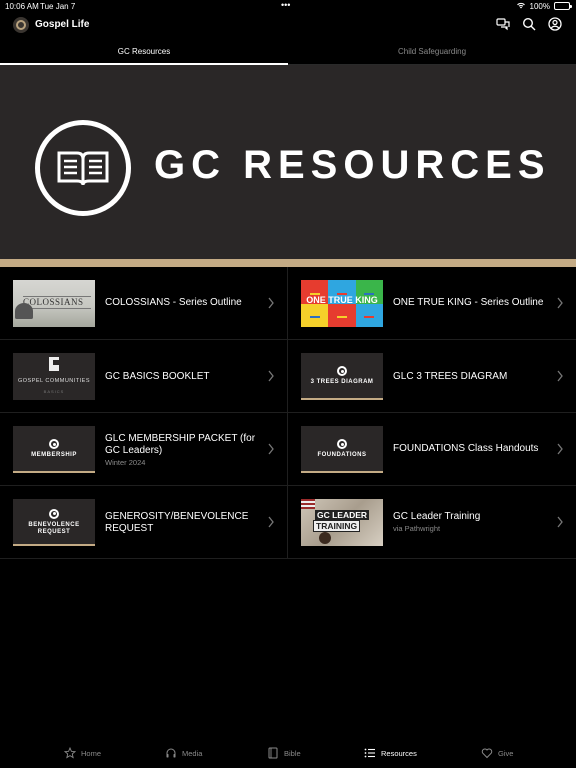 The height and width of the screenshot is (768, 576). What do you see at coordinates (192, 753) in the screenshot?
I see `nav-media-label: Media` at bounding box center [192, 753].